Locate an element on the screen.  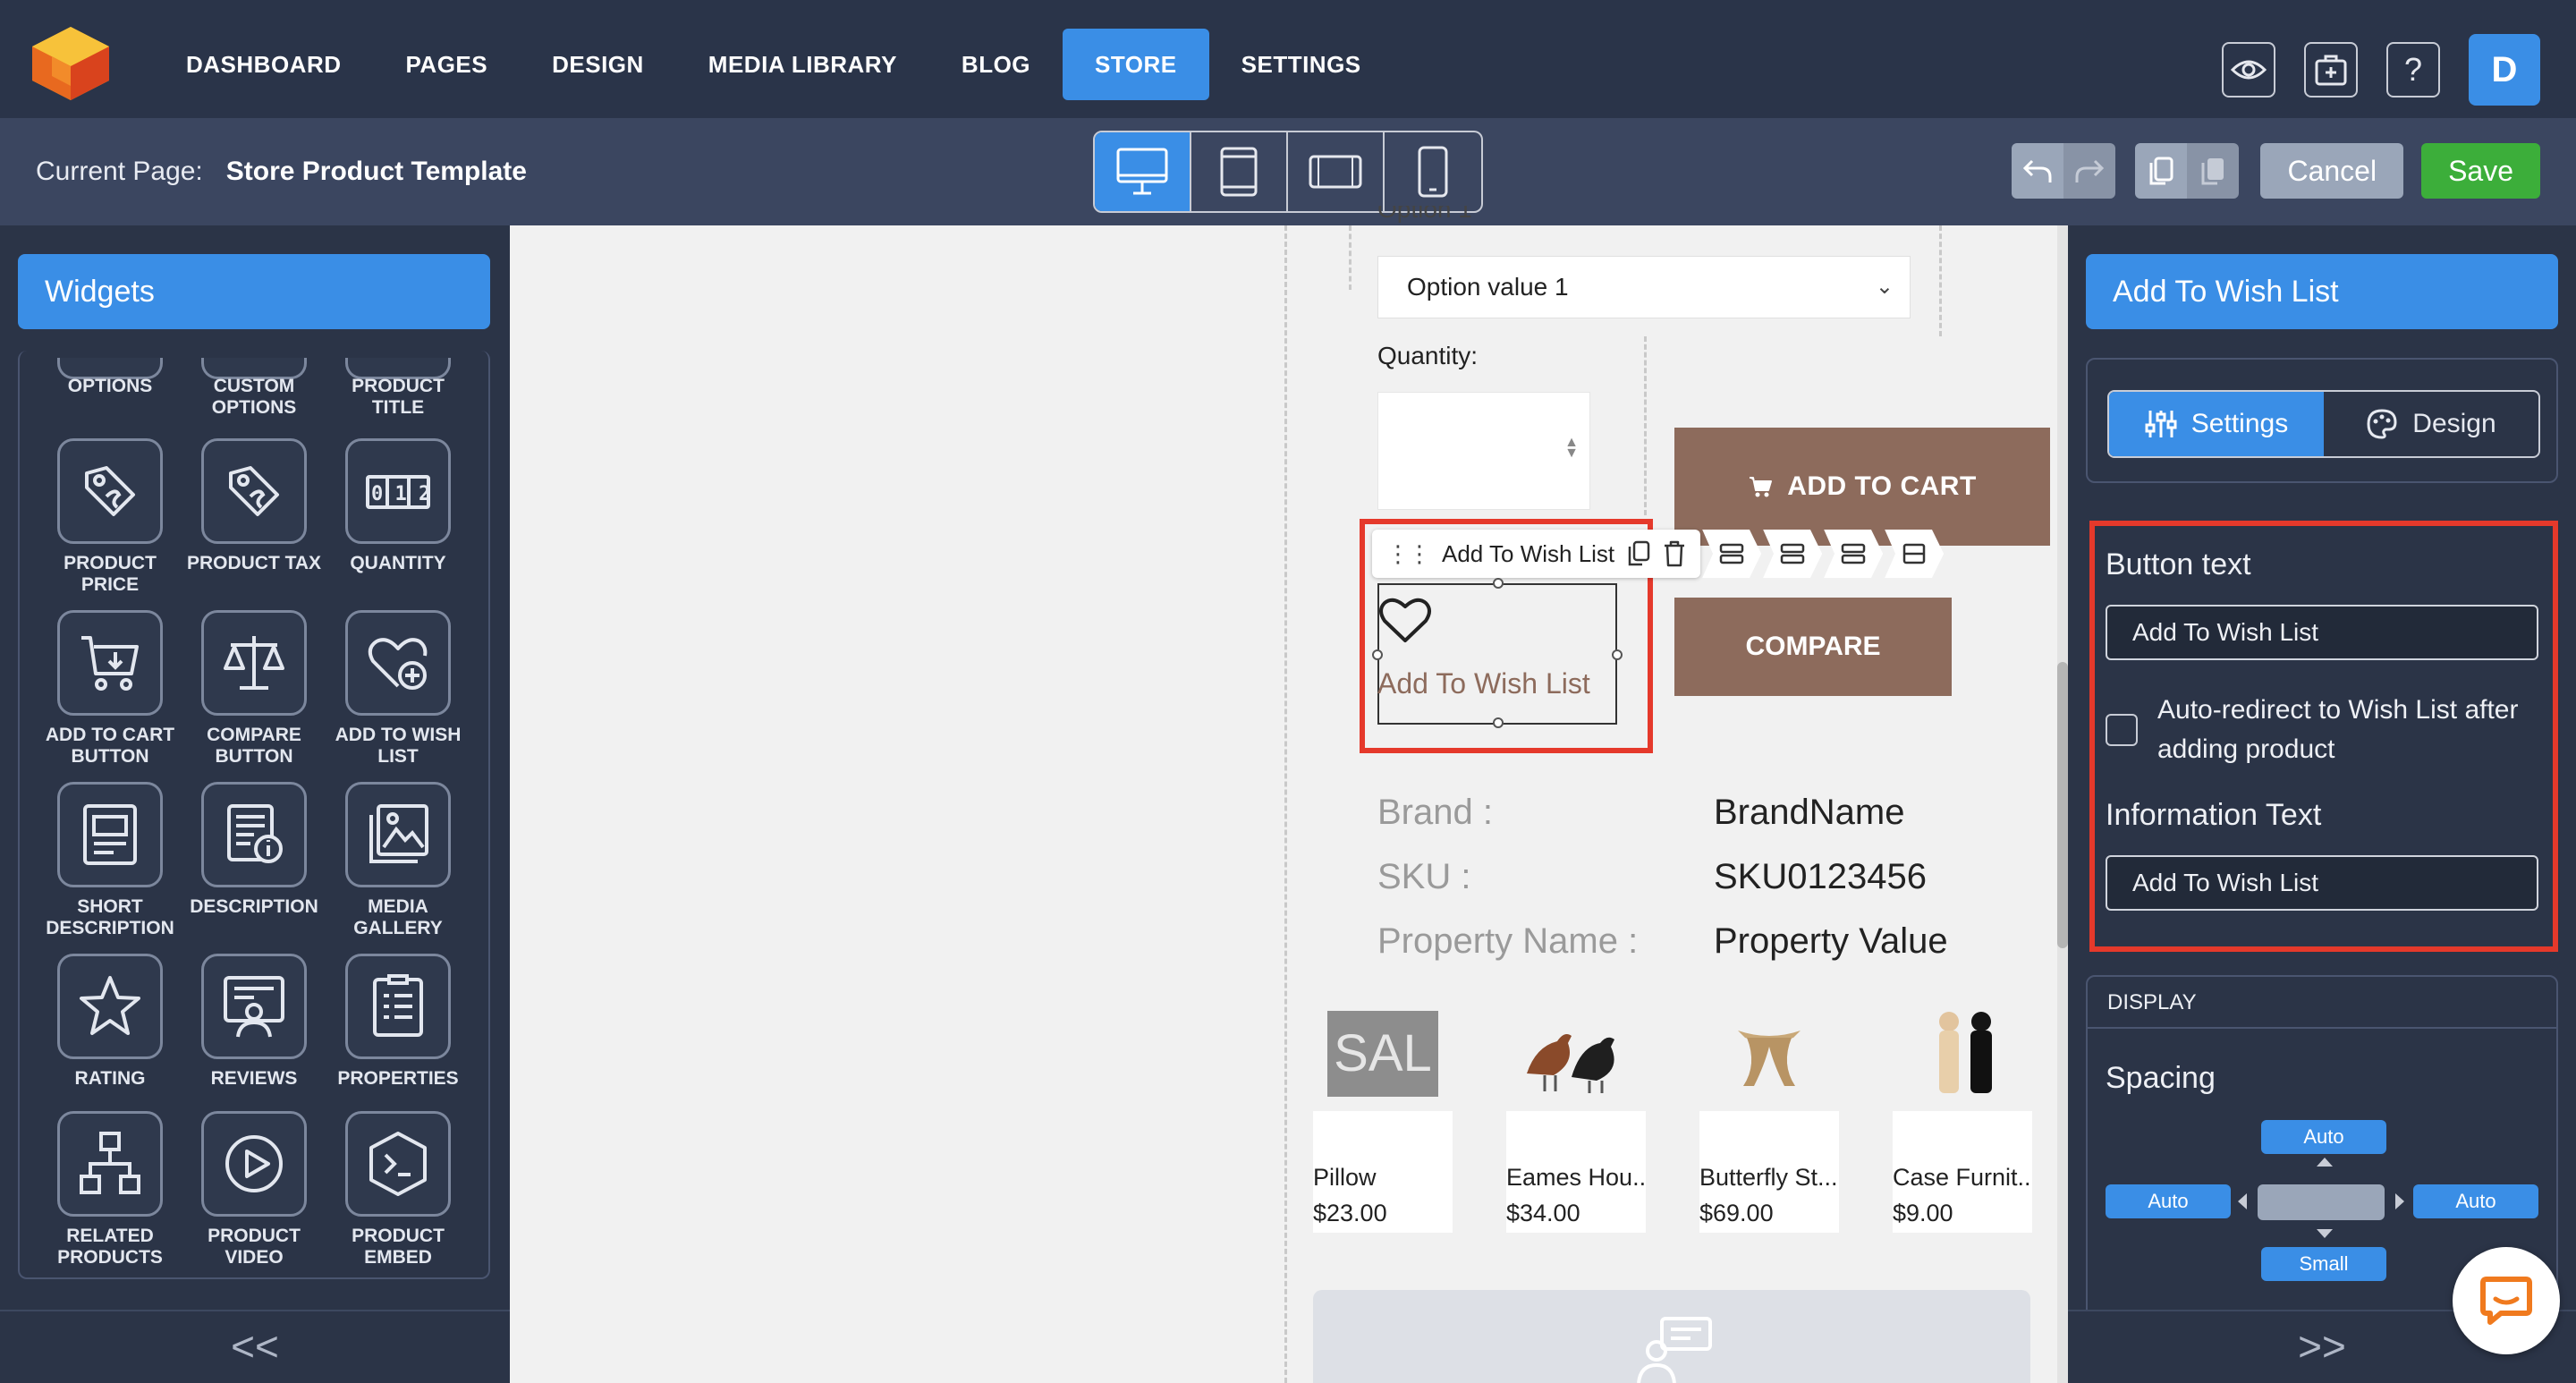
add-to-wish-list-widget: Add To Wish List is located at coordinates (1497, 653).